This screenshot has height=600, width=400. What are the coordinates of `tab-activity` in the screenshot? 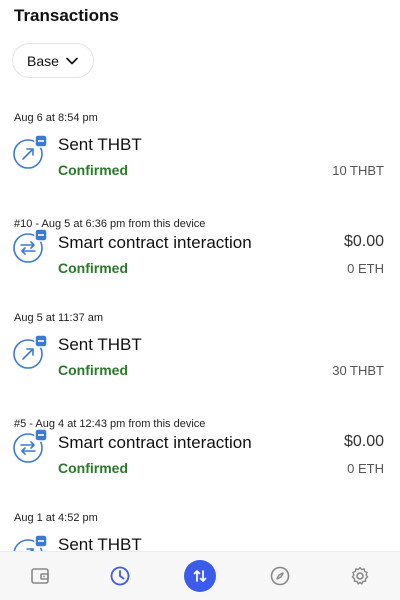 It's located at (120, 576).